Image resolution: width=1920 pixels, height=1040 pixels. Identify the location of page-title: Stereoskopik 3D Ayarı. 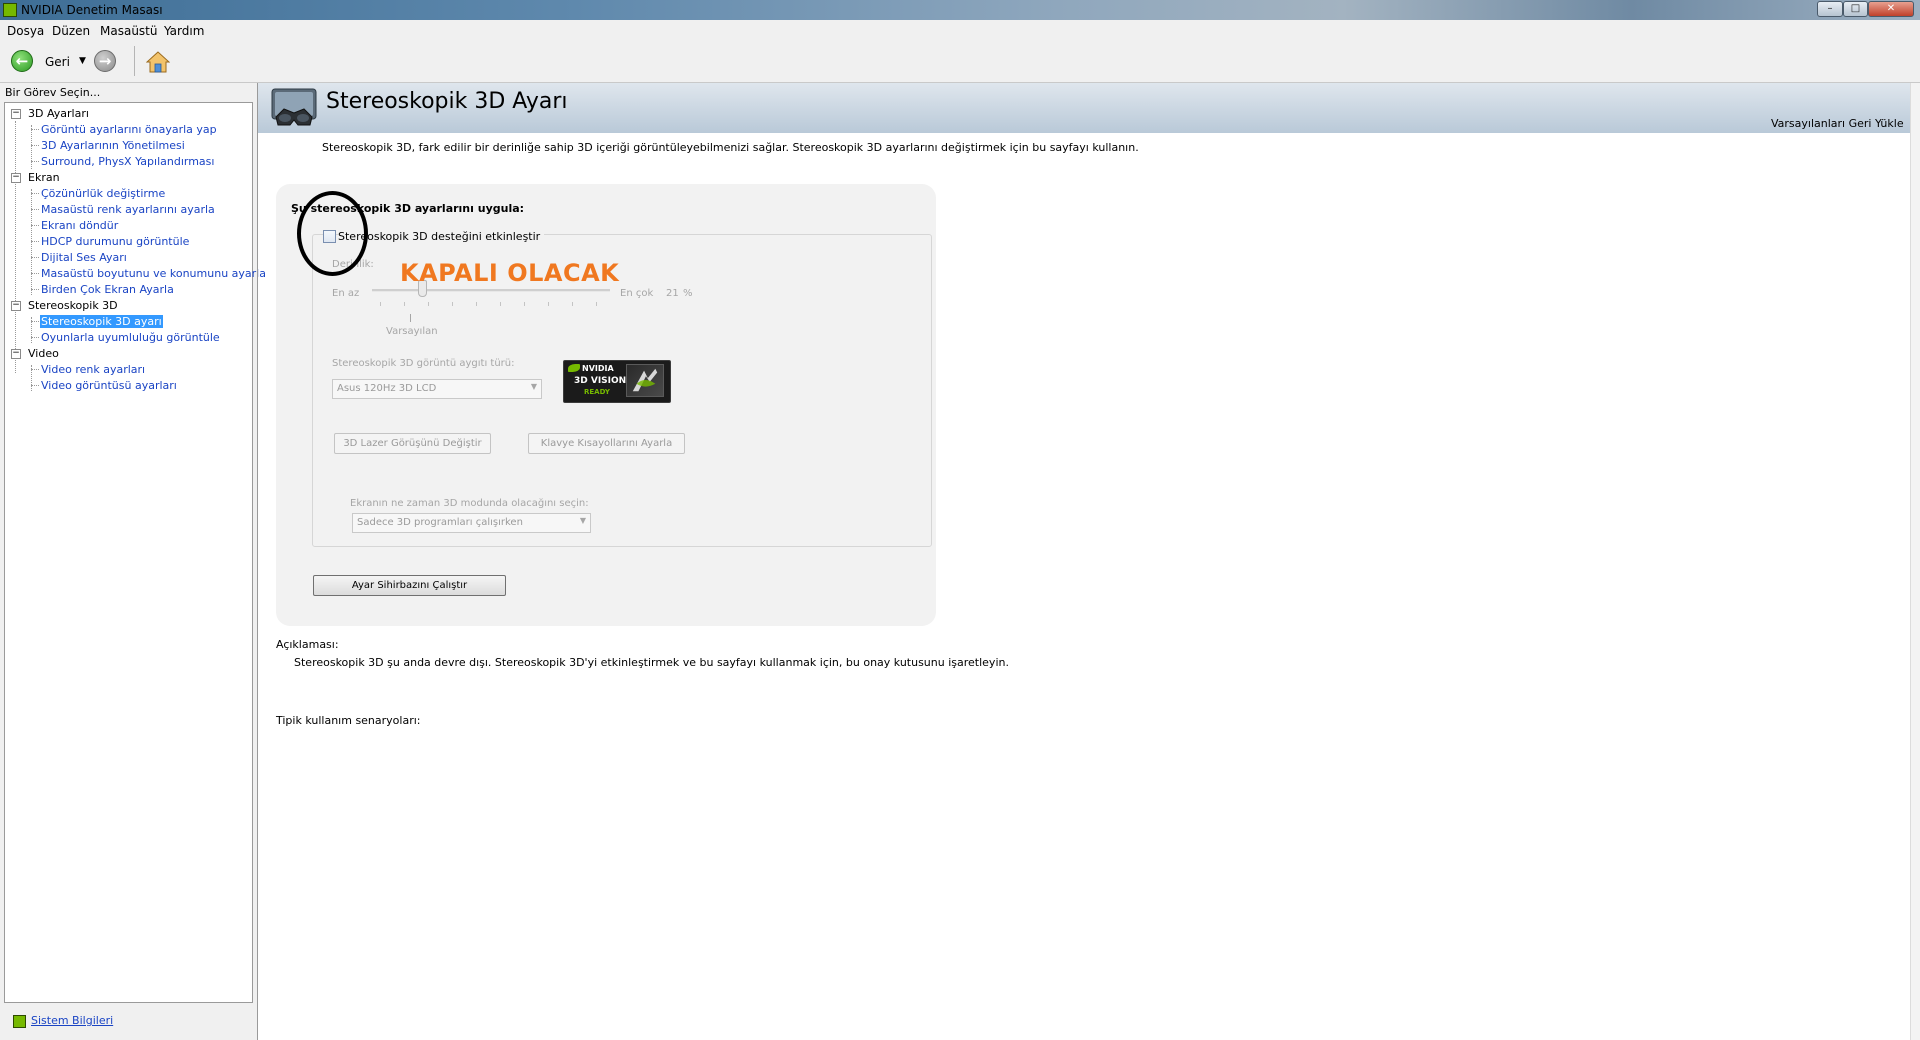
(447, 101).